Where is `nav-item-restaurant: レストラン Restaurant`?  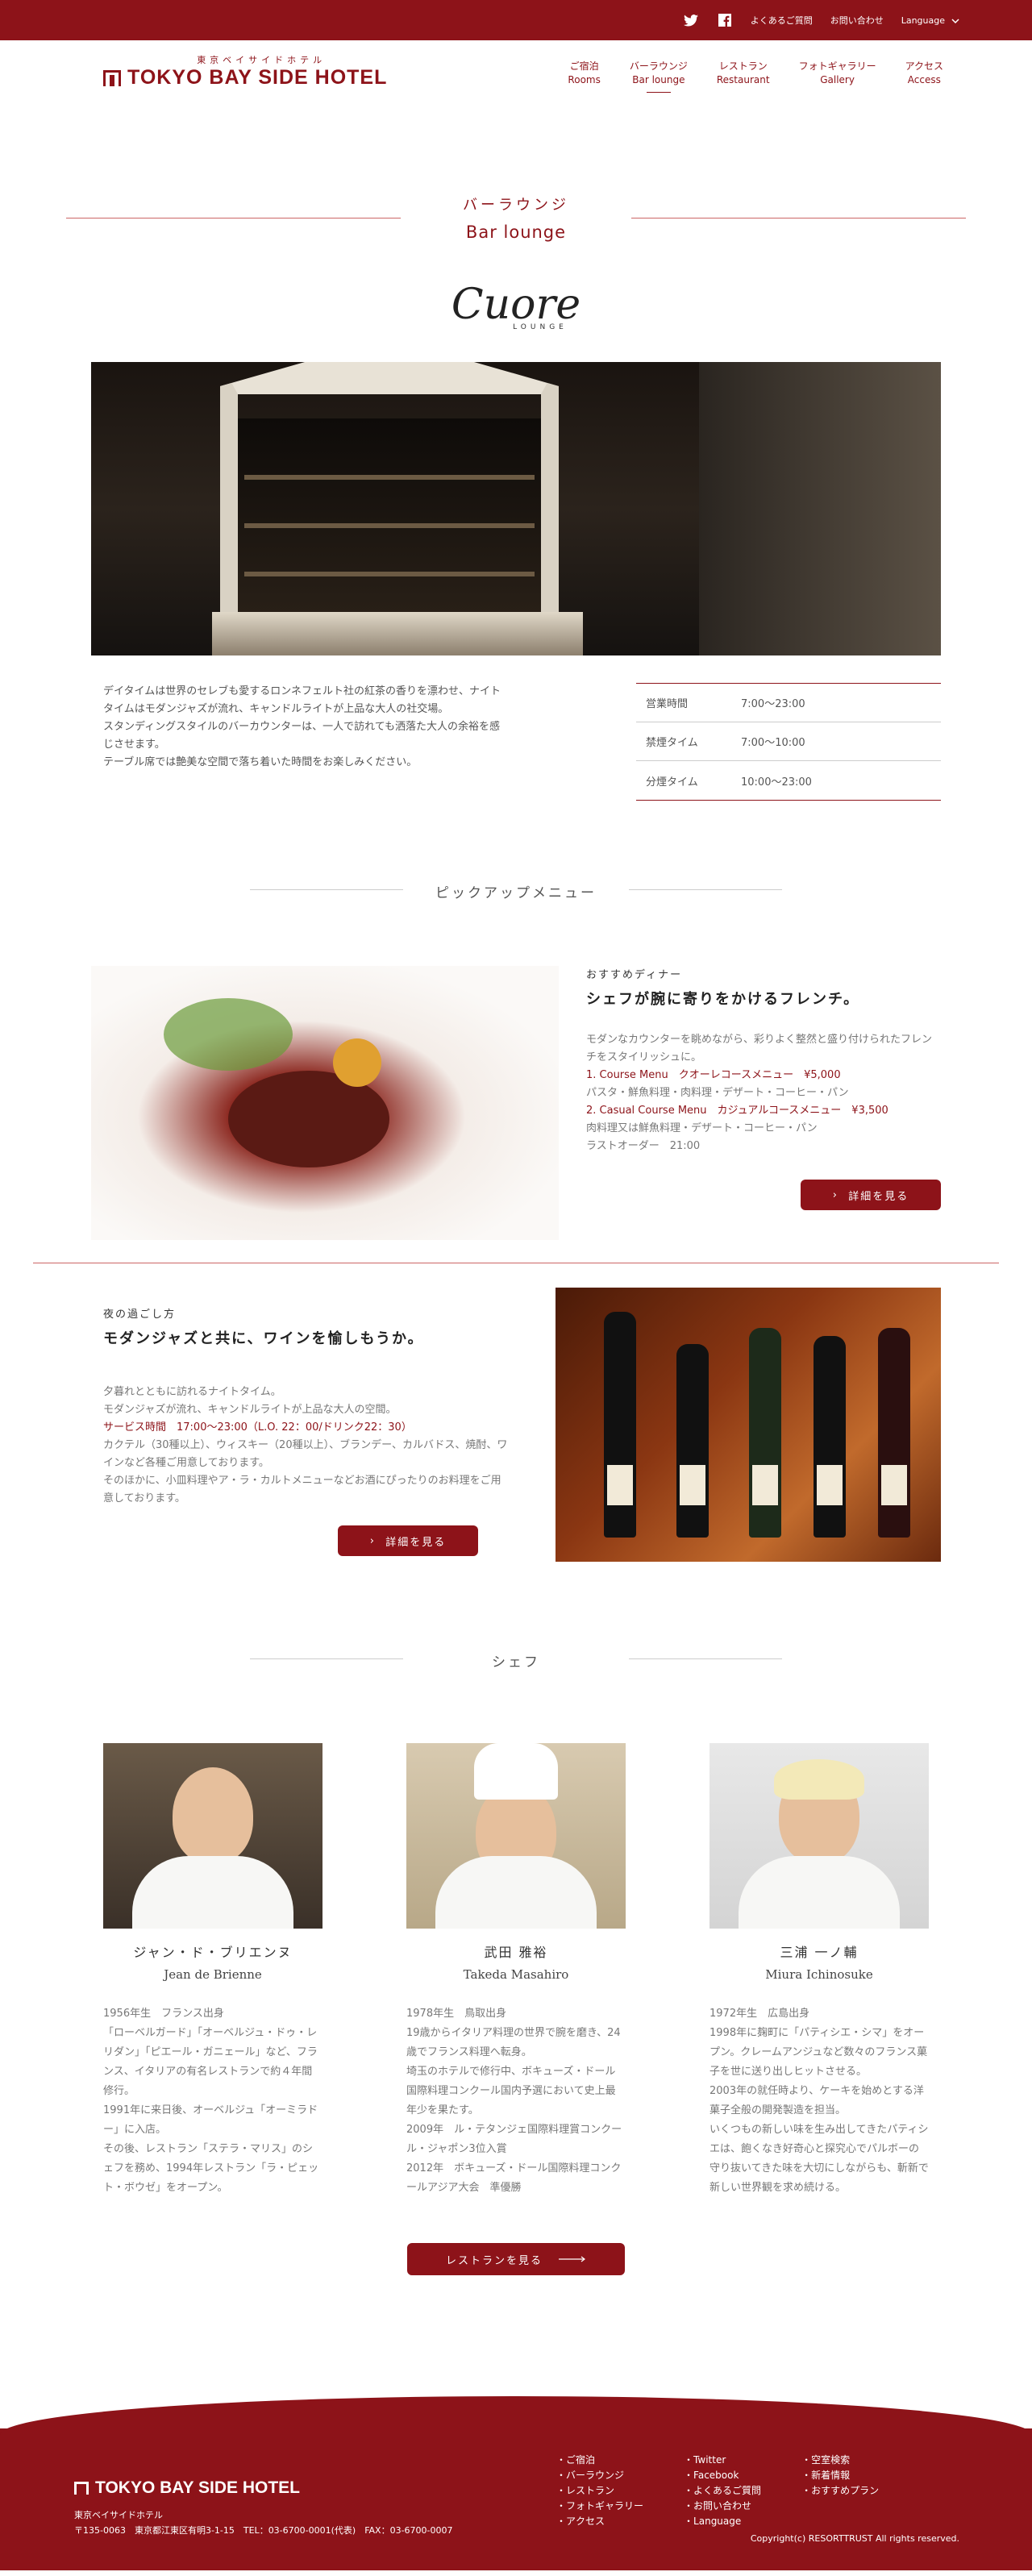
nav-item-restaurant: レストラン Restaurant is located at coordinates (743, 76).